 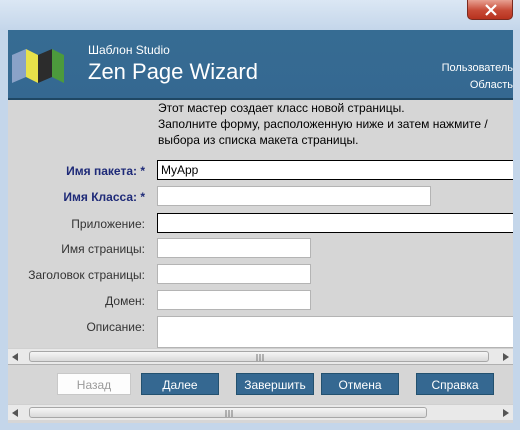 I want to click on next-button: Далее, so click(x=180, y=384).